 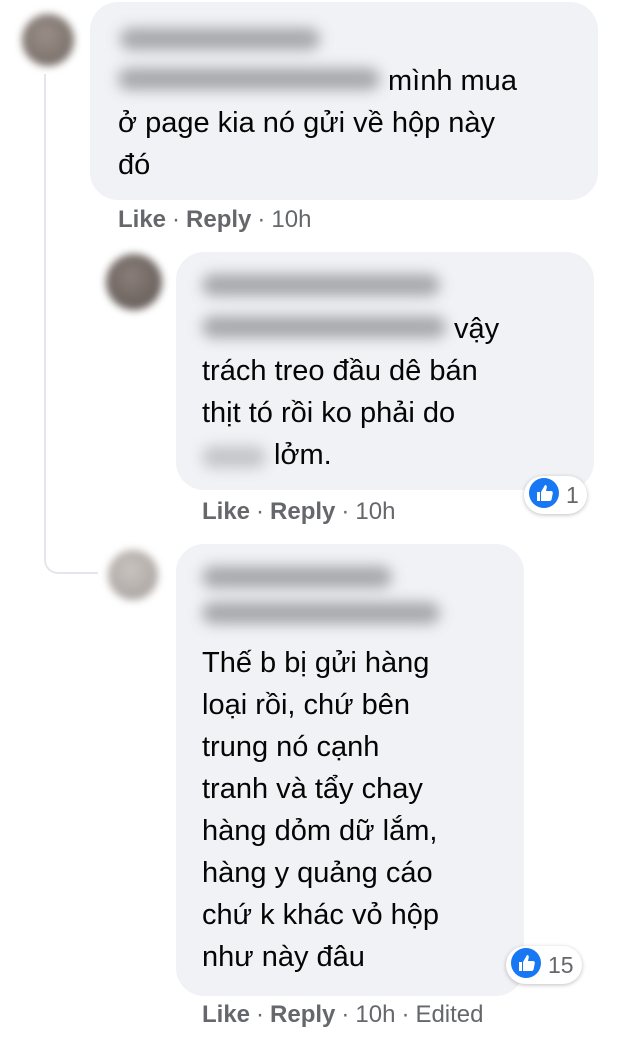 What do you see at coordinates (312, 789) in the screenshot?
I see `comment-text: tranh và tẩy chay` at bounding box center [312, 789].